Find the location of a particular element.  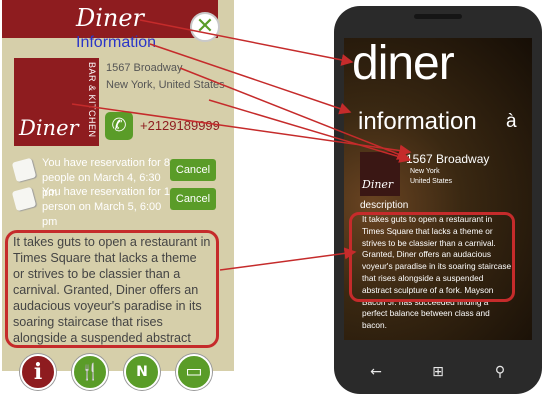

arrow-address is located at coordinates (294, 113).